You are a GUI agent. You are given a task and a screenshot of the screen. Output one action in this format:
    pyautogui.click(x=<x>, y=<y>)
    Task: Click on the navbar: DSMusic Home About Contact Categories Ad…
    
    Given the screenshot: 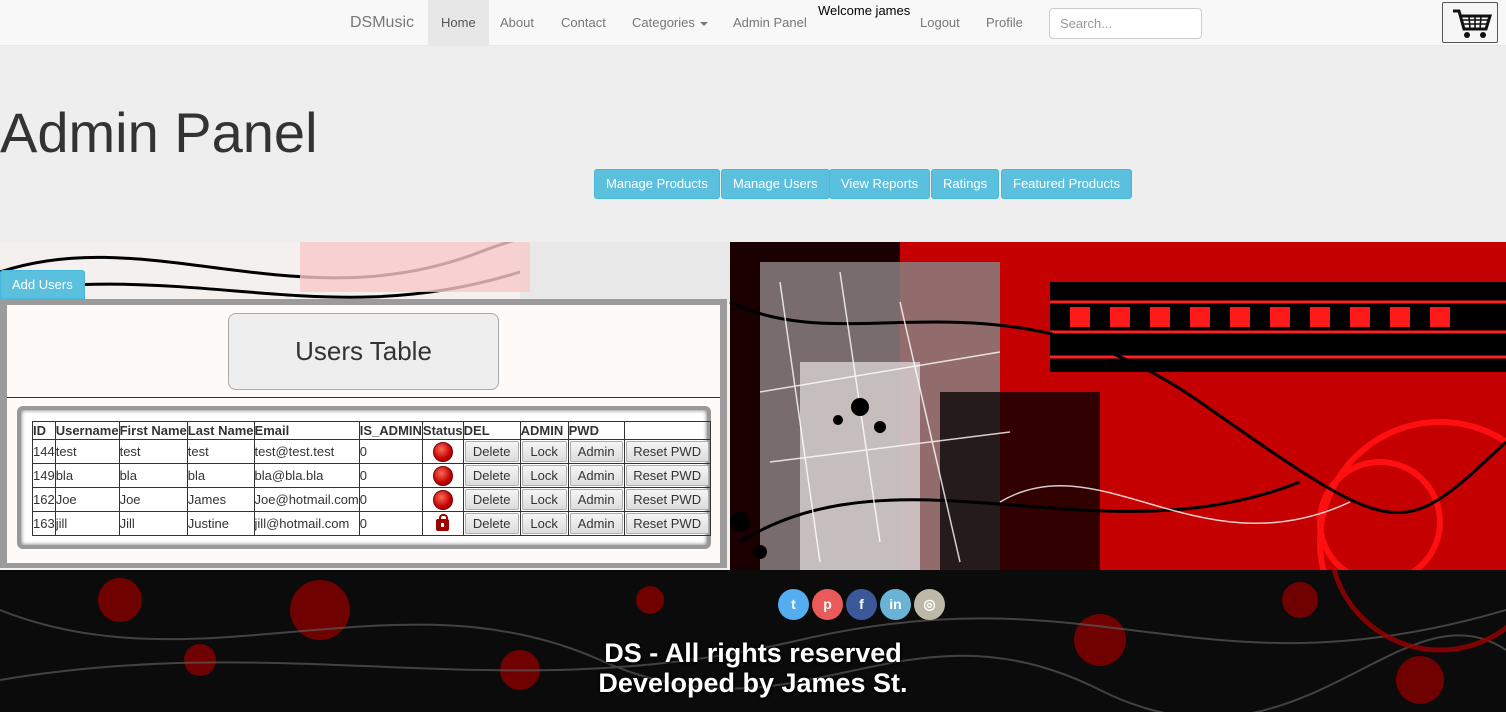 What is the action you would take?
    pyautogui.click(x=753, y=23)
    